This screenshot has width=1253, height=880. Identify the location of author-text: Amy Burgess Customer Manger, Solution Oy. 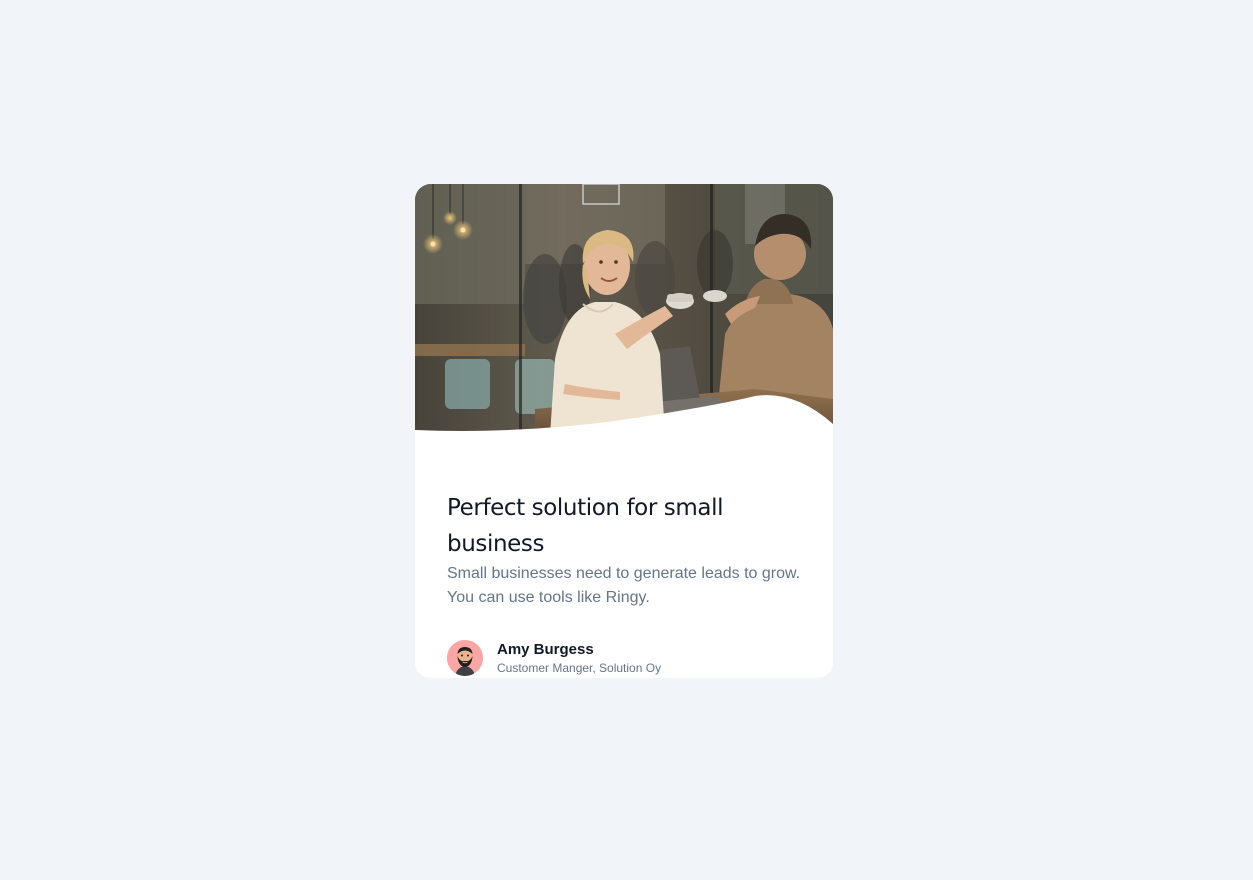
(579, 658).